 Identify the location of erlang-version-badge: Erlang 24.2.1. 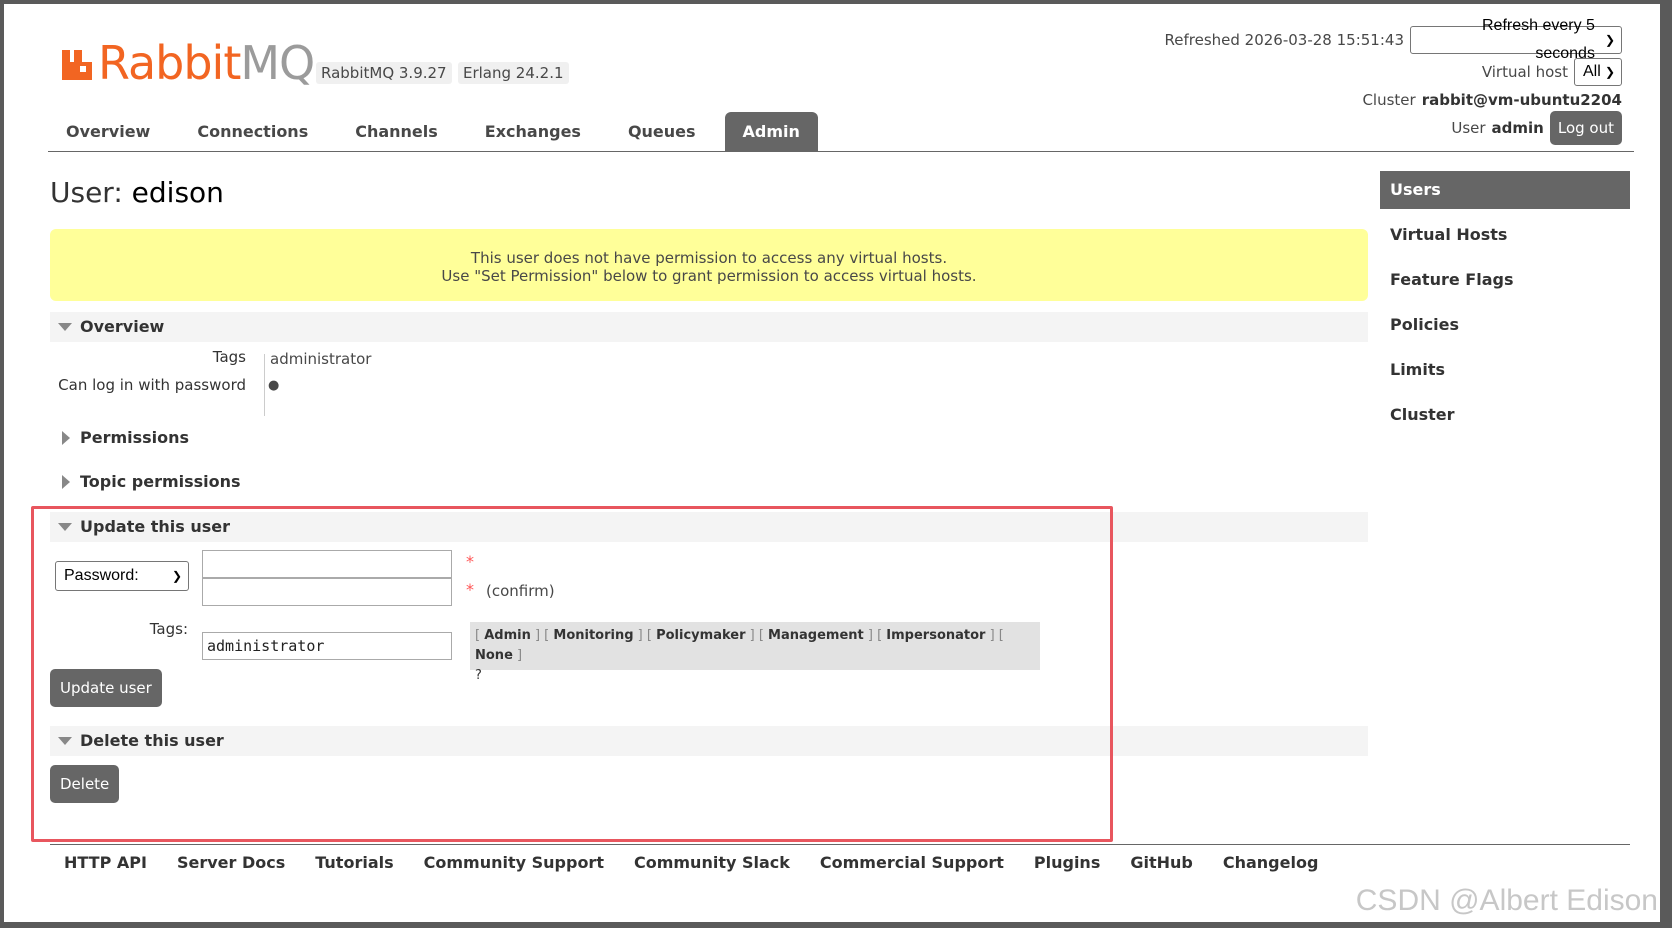
(513, 73).